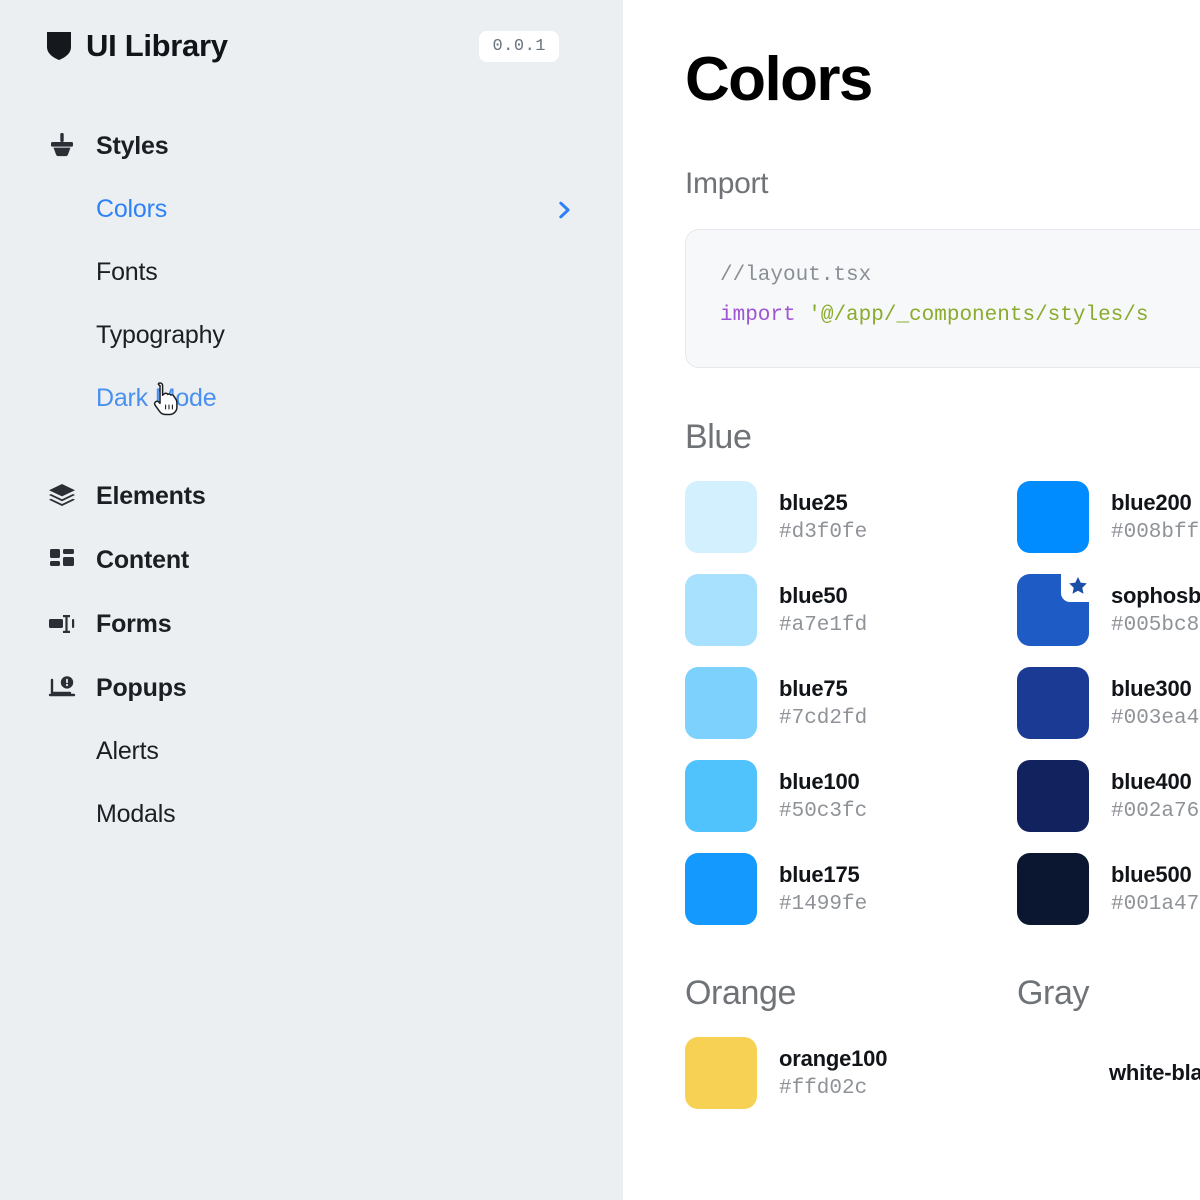 This screenshot has width=1200, height=1200. Describe the element at coordinates (62, 624) in the screenshot. I see `form-input-icon` at that location.